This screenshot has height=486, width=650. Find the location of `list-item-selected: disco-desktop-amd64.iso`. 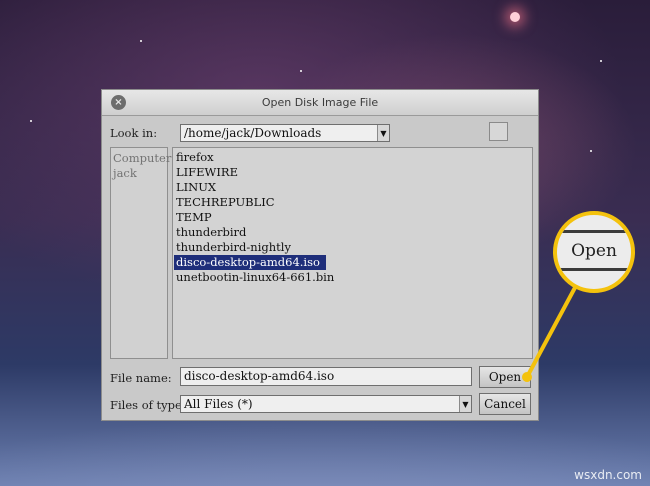

list-item-selected: disco-desktop-amd64.iso is located at coordinates (250, 262).